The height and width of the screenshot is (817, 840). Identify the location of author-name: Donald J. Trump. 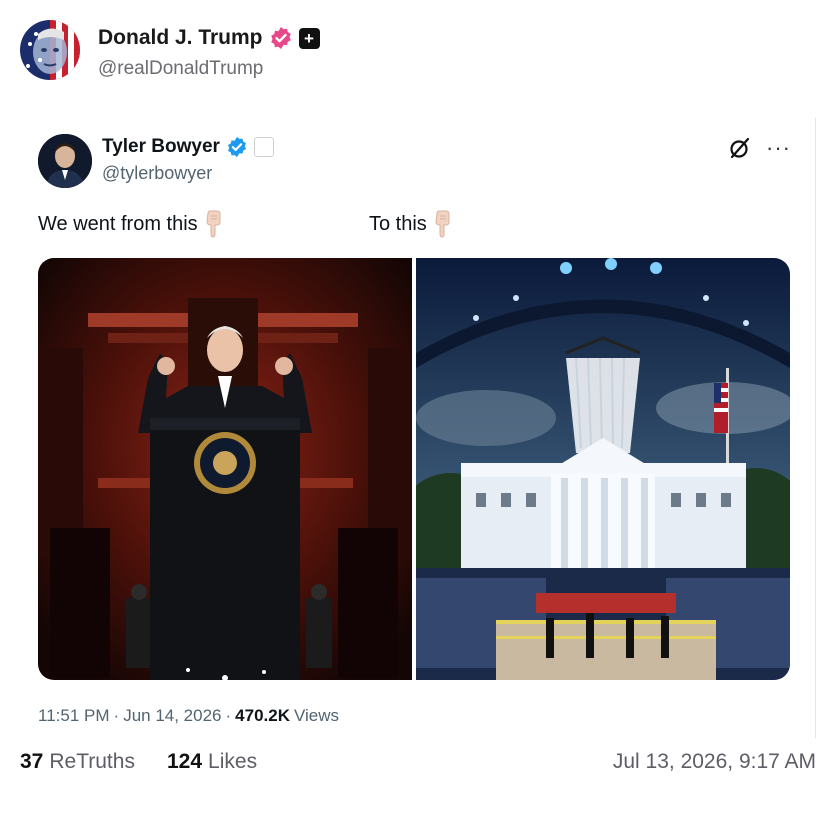
(180, 38).